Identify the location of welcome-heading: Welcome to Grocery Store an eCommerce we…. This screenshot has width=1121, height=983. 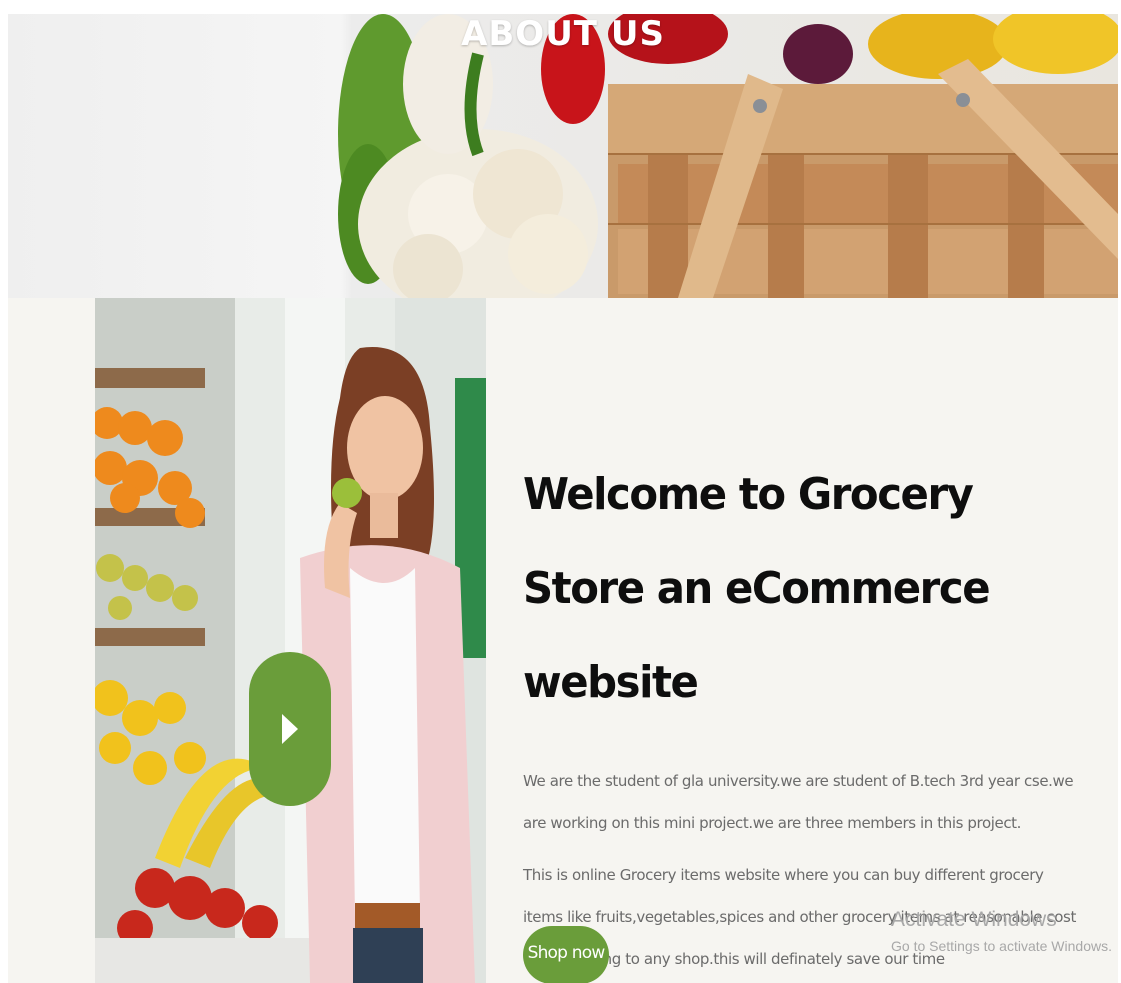
(757, 588).